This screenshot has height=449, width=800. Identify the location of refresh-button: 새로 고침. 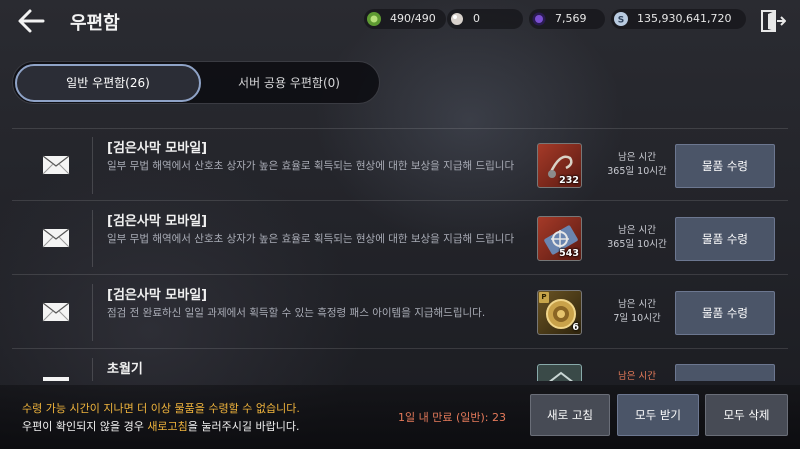
(570, 415).